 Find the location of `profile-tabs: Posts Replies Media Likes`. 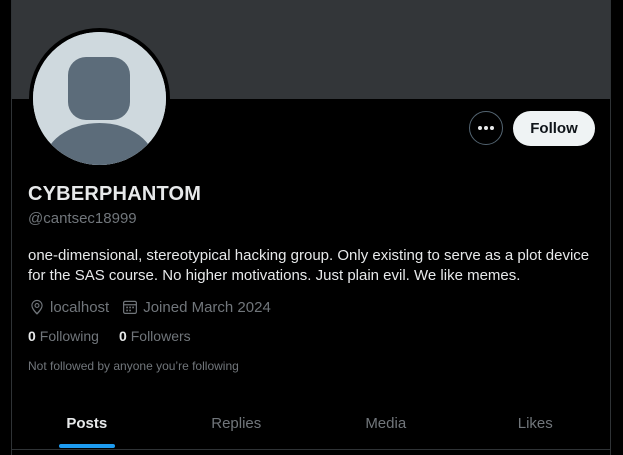

profile-tabs: Posts Replies Media Likes is located at coordinates (311, 424).